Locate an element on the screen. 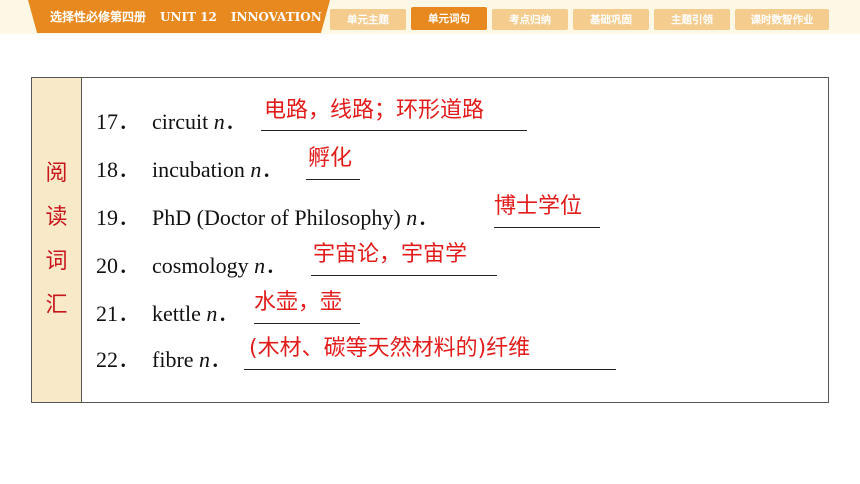 The width and height of the screenshot is (860, 484). title-theme: INNOVATION is located at coordinates (276, 16).